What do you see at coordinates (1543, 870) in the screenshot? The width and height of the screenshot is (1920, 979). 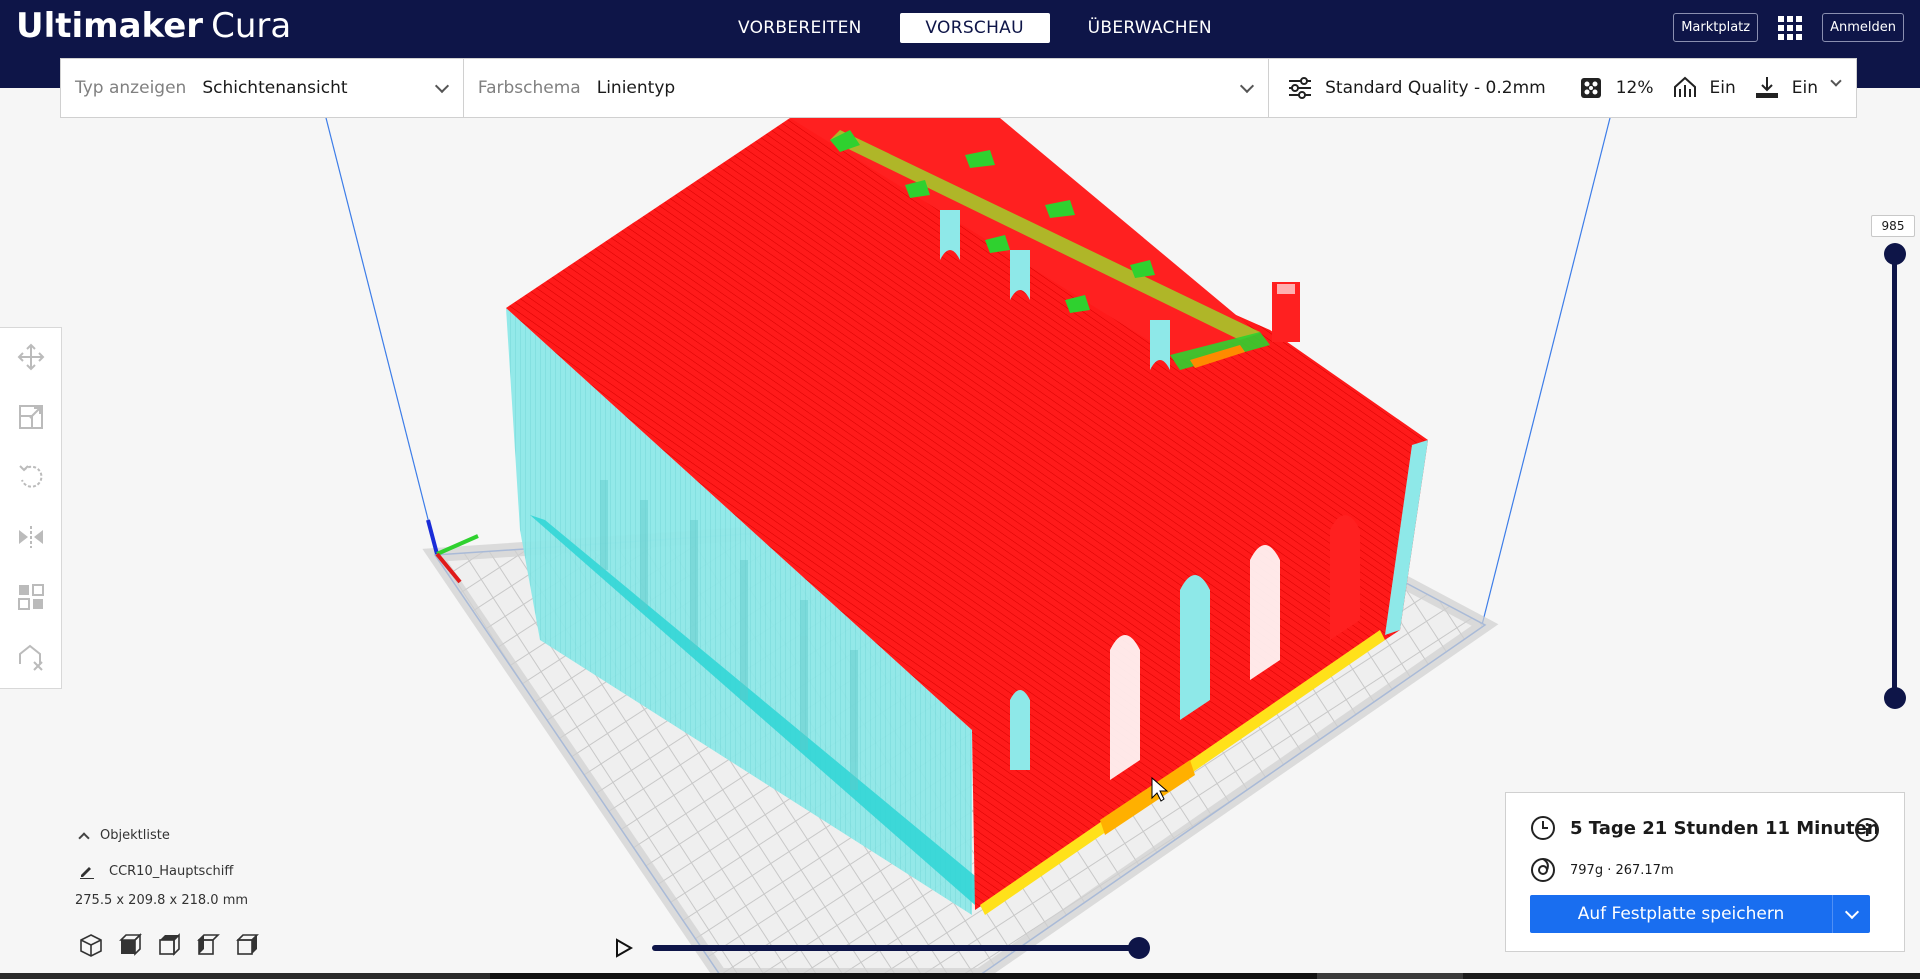 I see `spool-icon` at bounding box center [1543, 870].